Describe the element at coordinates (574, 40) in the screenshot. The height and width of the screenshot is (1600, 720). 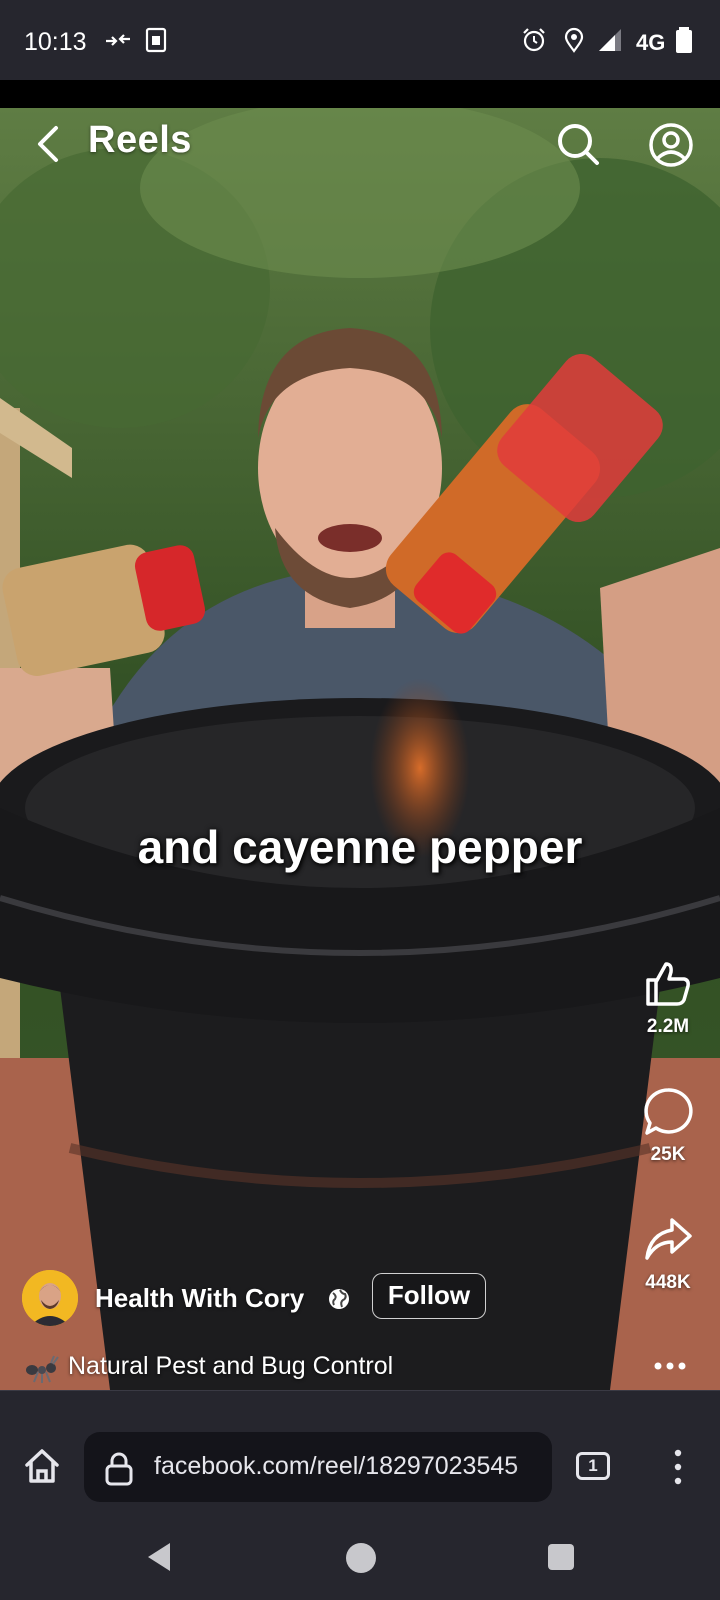
I see `location-icon` at that location.